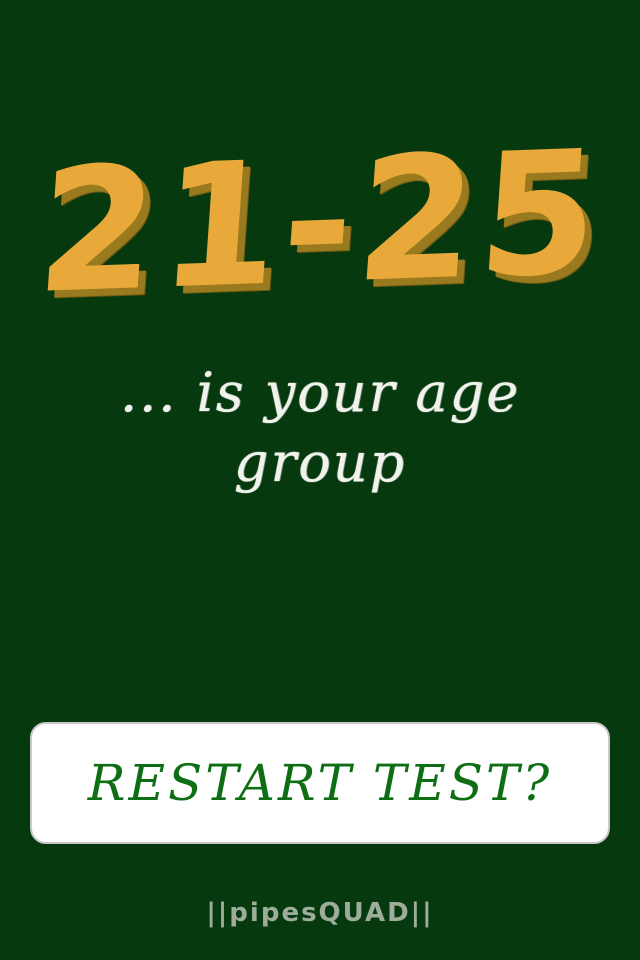 The width and height of the screenshot is (640, 960). What do you see at coordinates (320, 462) in the screenshot?
I see `caption-line-2: group` at bounding box center [320, 462].